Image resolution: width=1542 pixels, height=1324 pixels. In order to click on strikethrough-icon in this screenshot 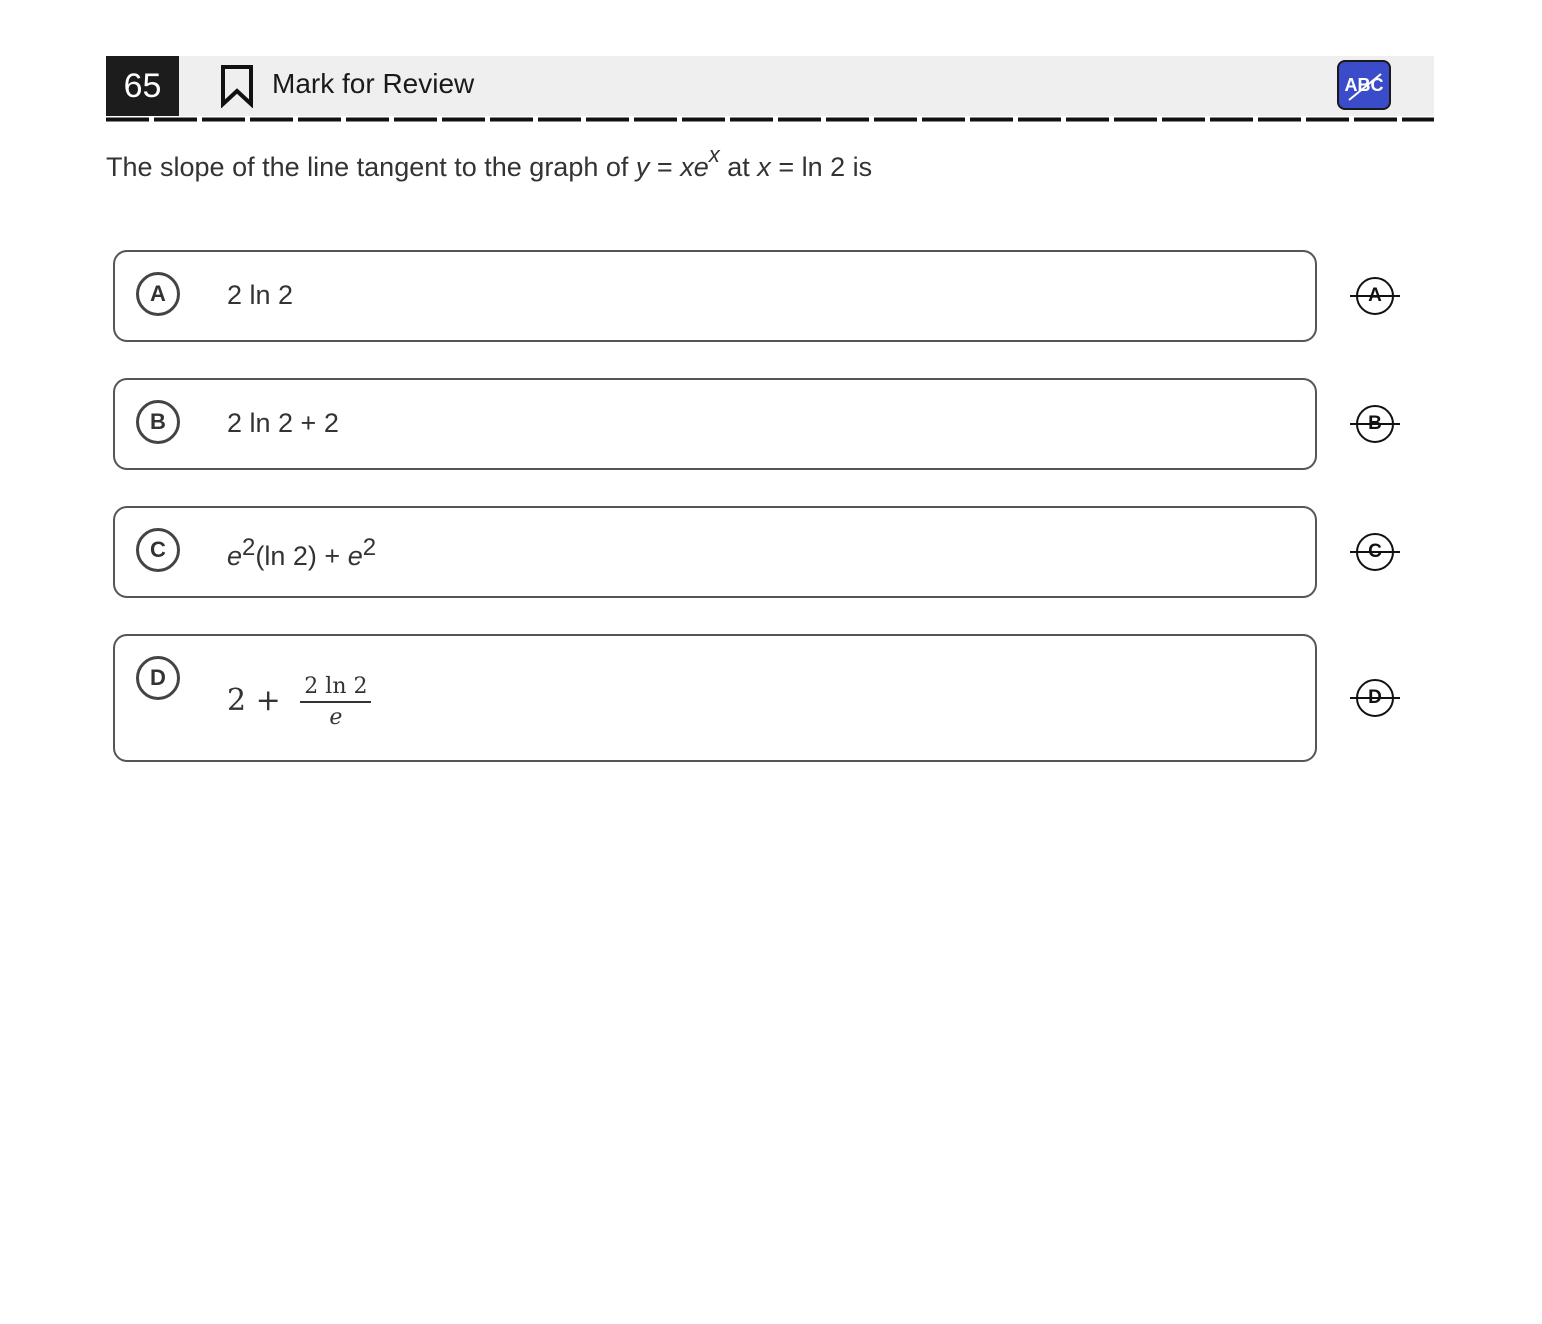, I will do `click(1365, 87)`.